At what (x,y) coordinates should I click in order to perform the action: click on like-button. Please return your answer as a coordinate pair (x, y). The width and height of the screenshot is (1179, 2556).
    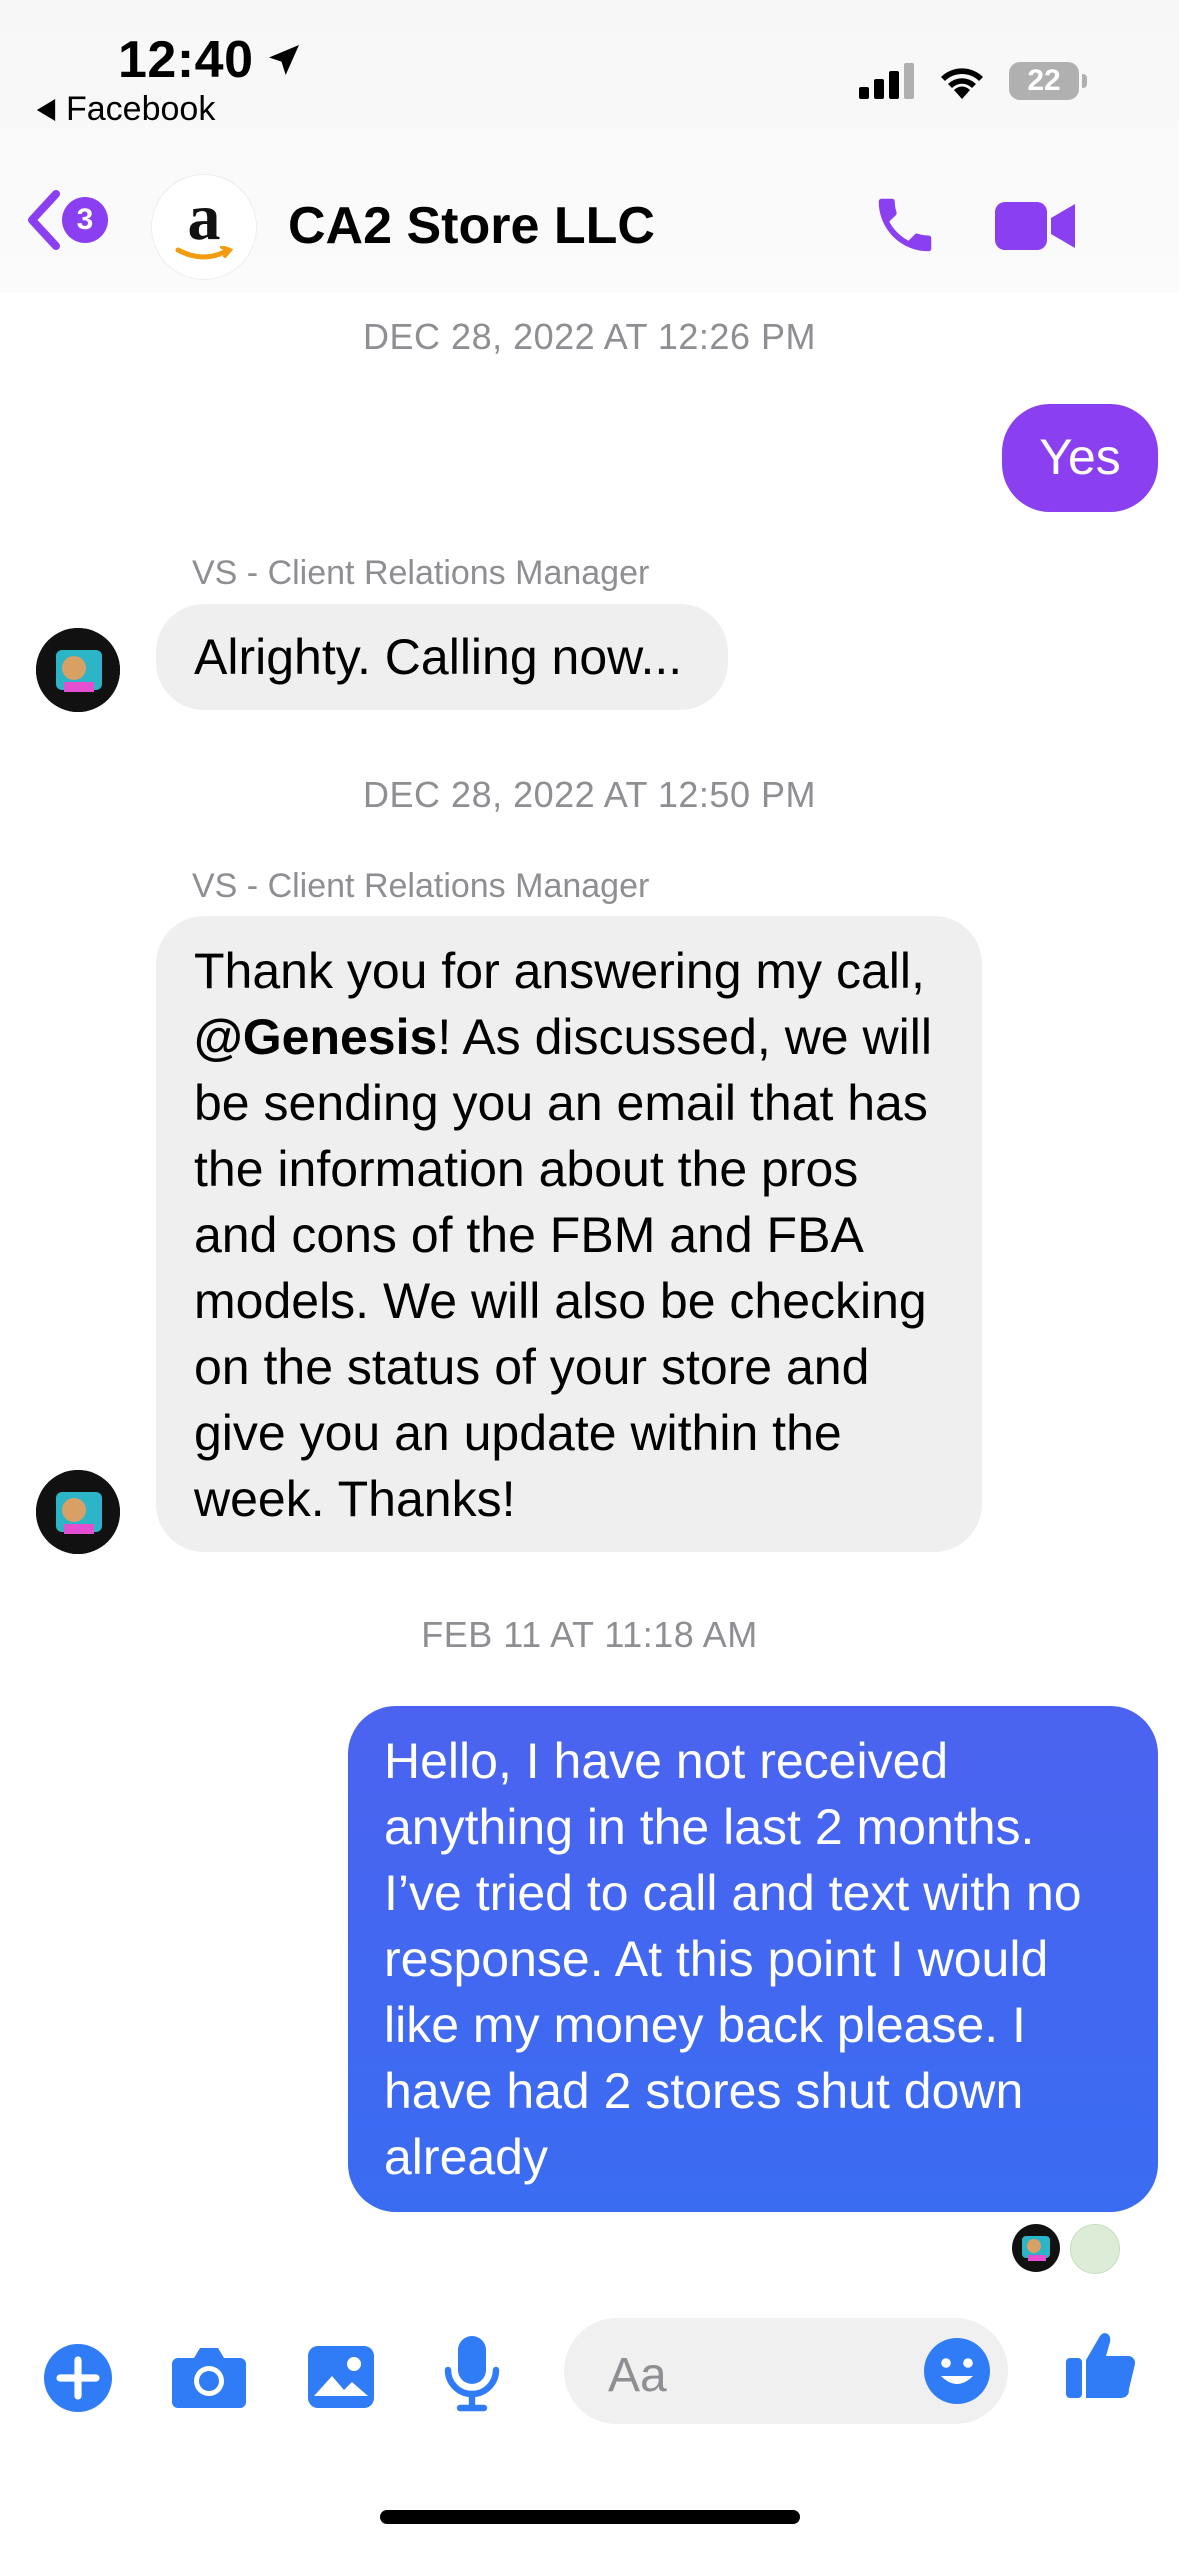
    Looking at the image, I should click on (1101, 2367).